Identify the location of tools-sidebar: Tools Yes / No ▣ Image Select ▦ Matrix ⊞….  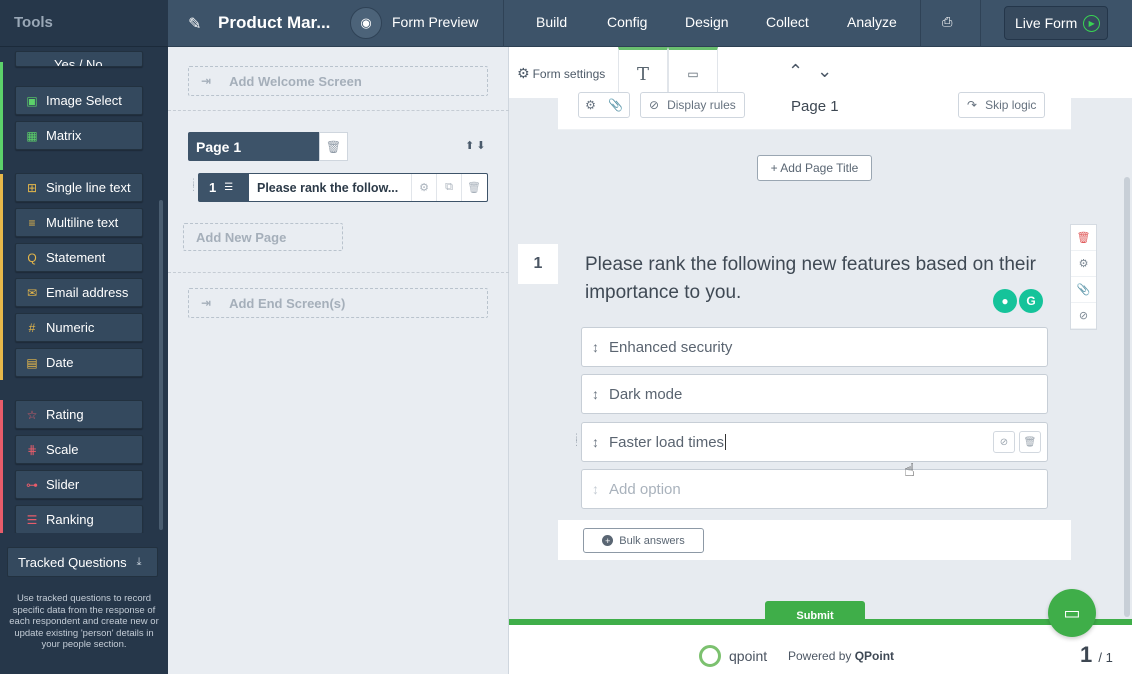
(84, 337).